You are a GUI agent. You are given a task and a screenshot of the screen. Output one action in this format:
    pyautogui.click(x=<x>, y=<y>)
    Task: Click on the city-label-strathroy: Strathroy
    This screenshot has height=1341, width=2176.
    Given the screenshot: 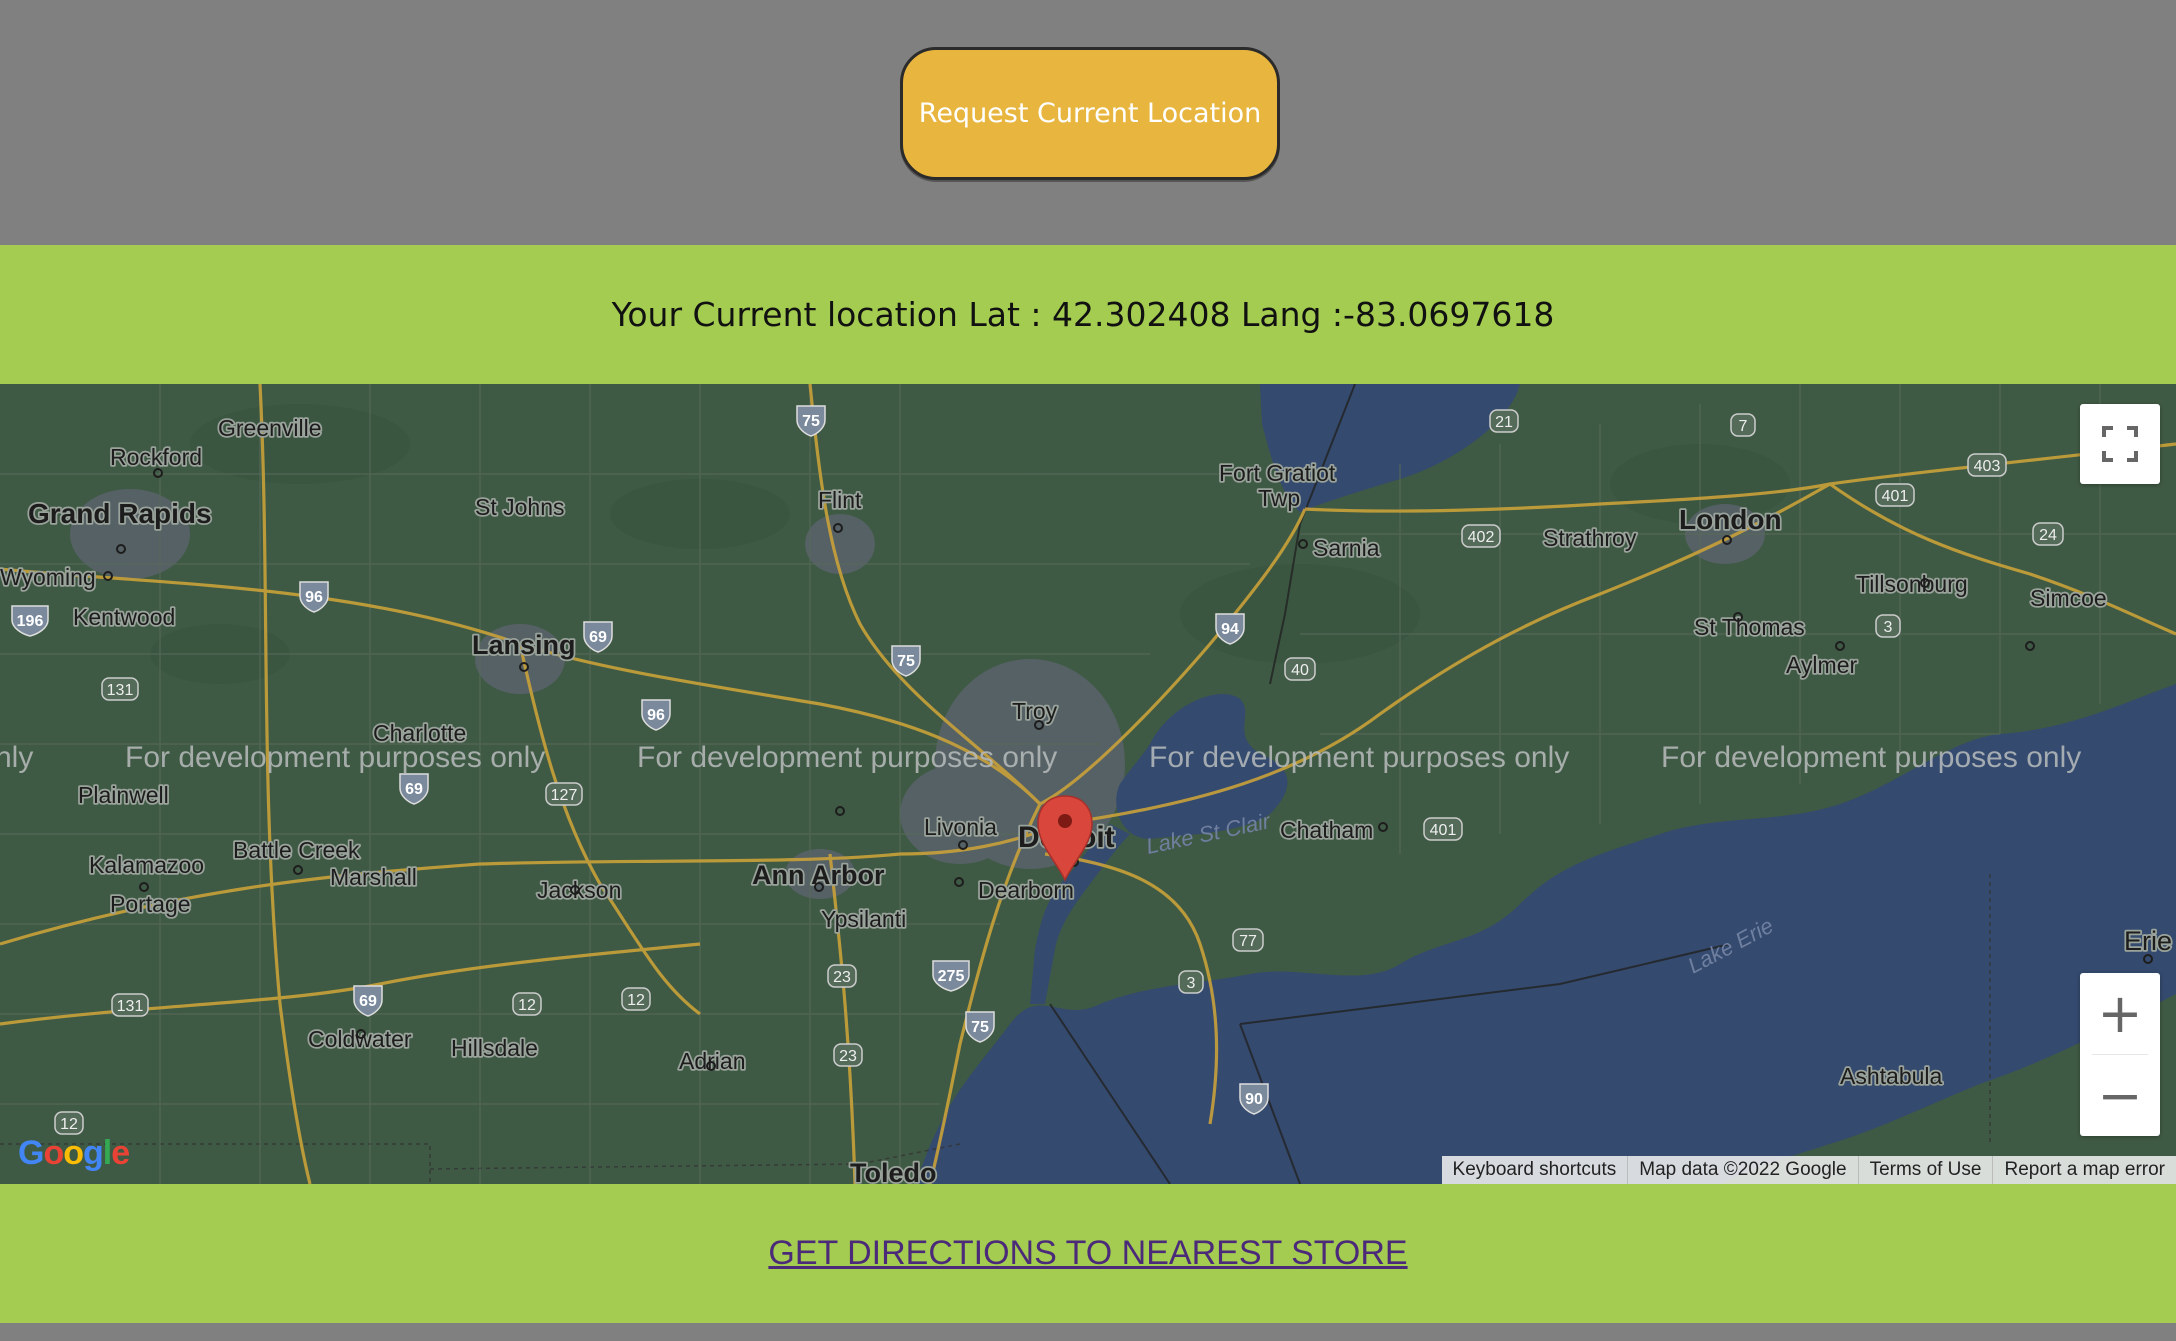 What is the action you would take?
    pyautogui.click(x=1590, y=538)
    